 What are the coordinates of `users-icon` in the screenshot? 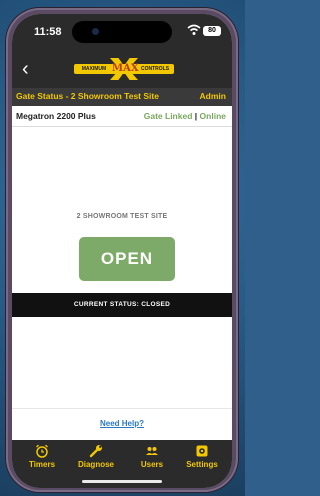 It's located at (152, 451).